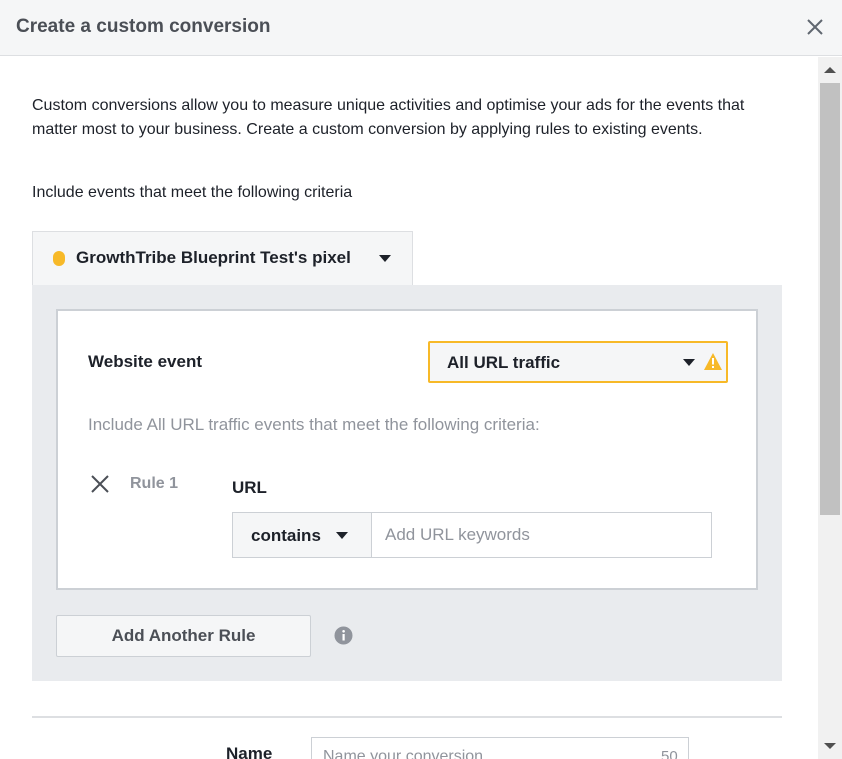  What do you see at coordinates (59, 258) in the screenshot?
I see `pixel-status-dot` at bounding box center [59, 258].